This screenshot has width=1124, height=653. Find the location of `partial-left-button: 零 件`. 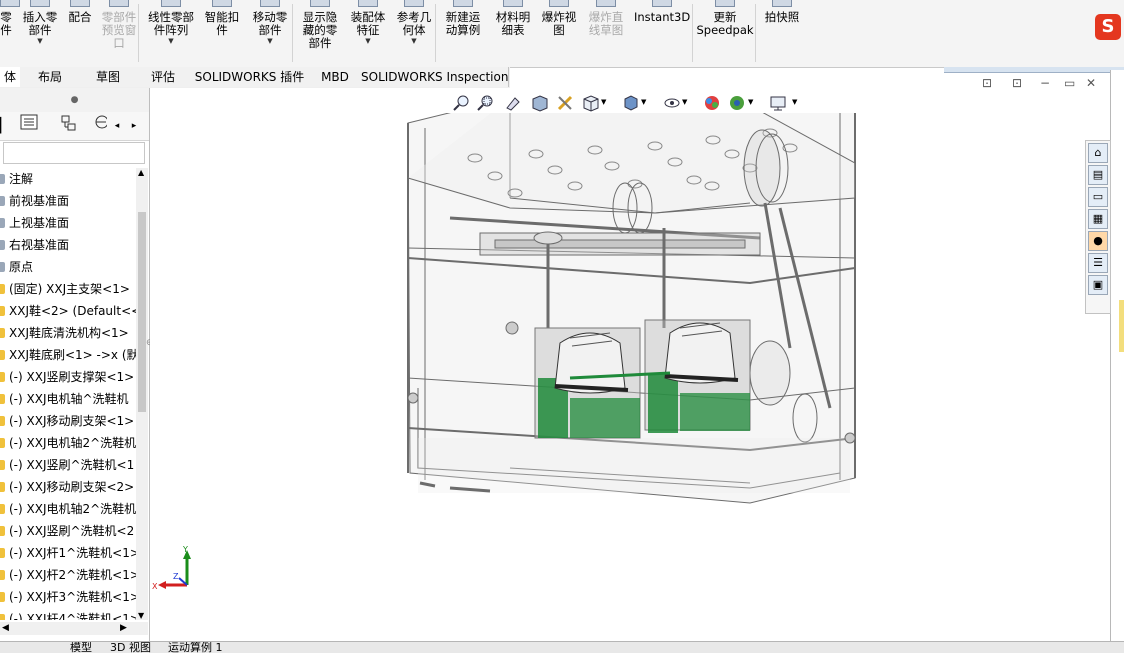

partial-left-button: 零 件 is located at coordinates (10, 33).